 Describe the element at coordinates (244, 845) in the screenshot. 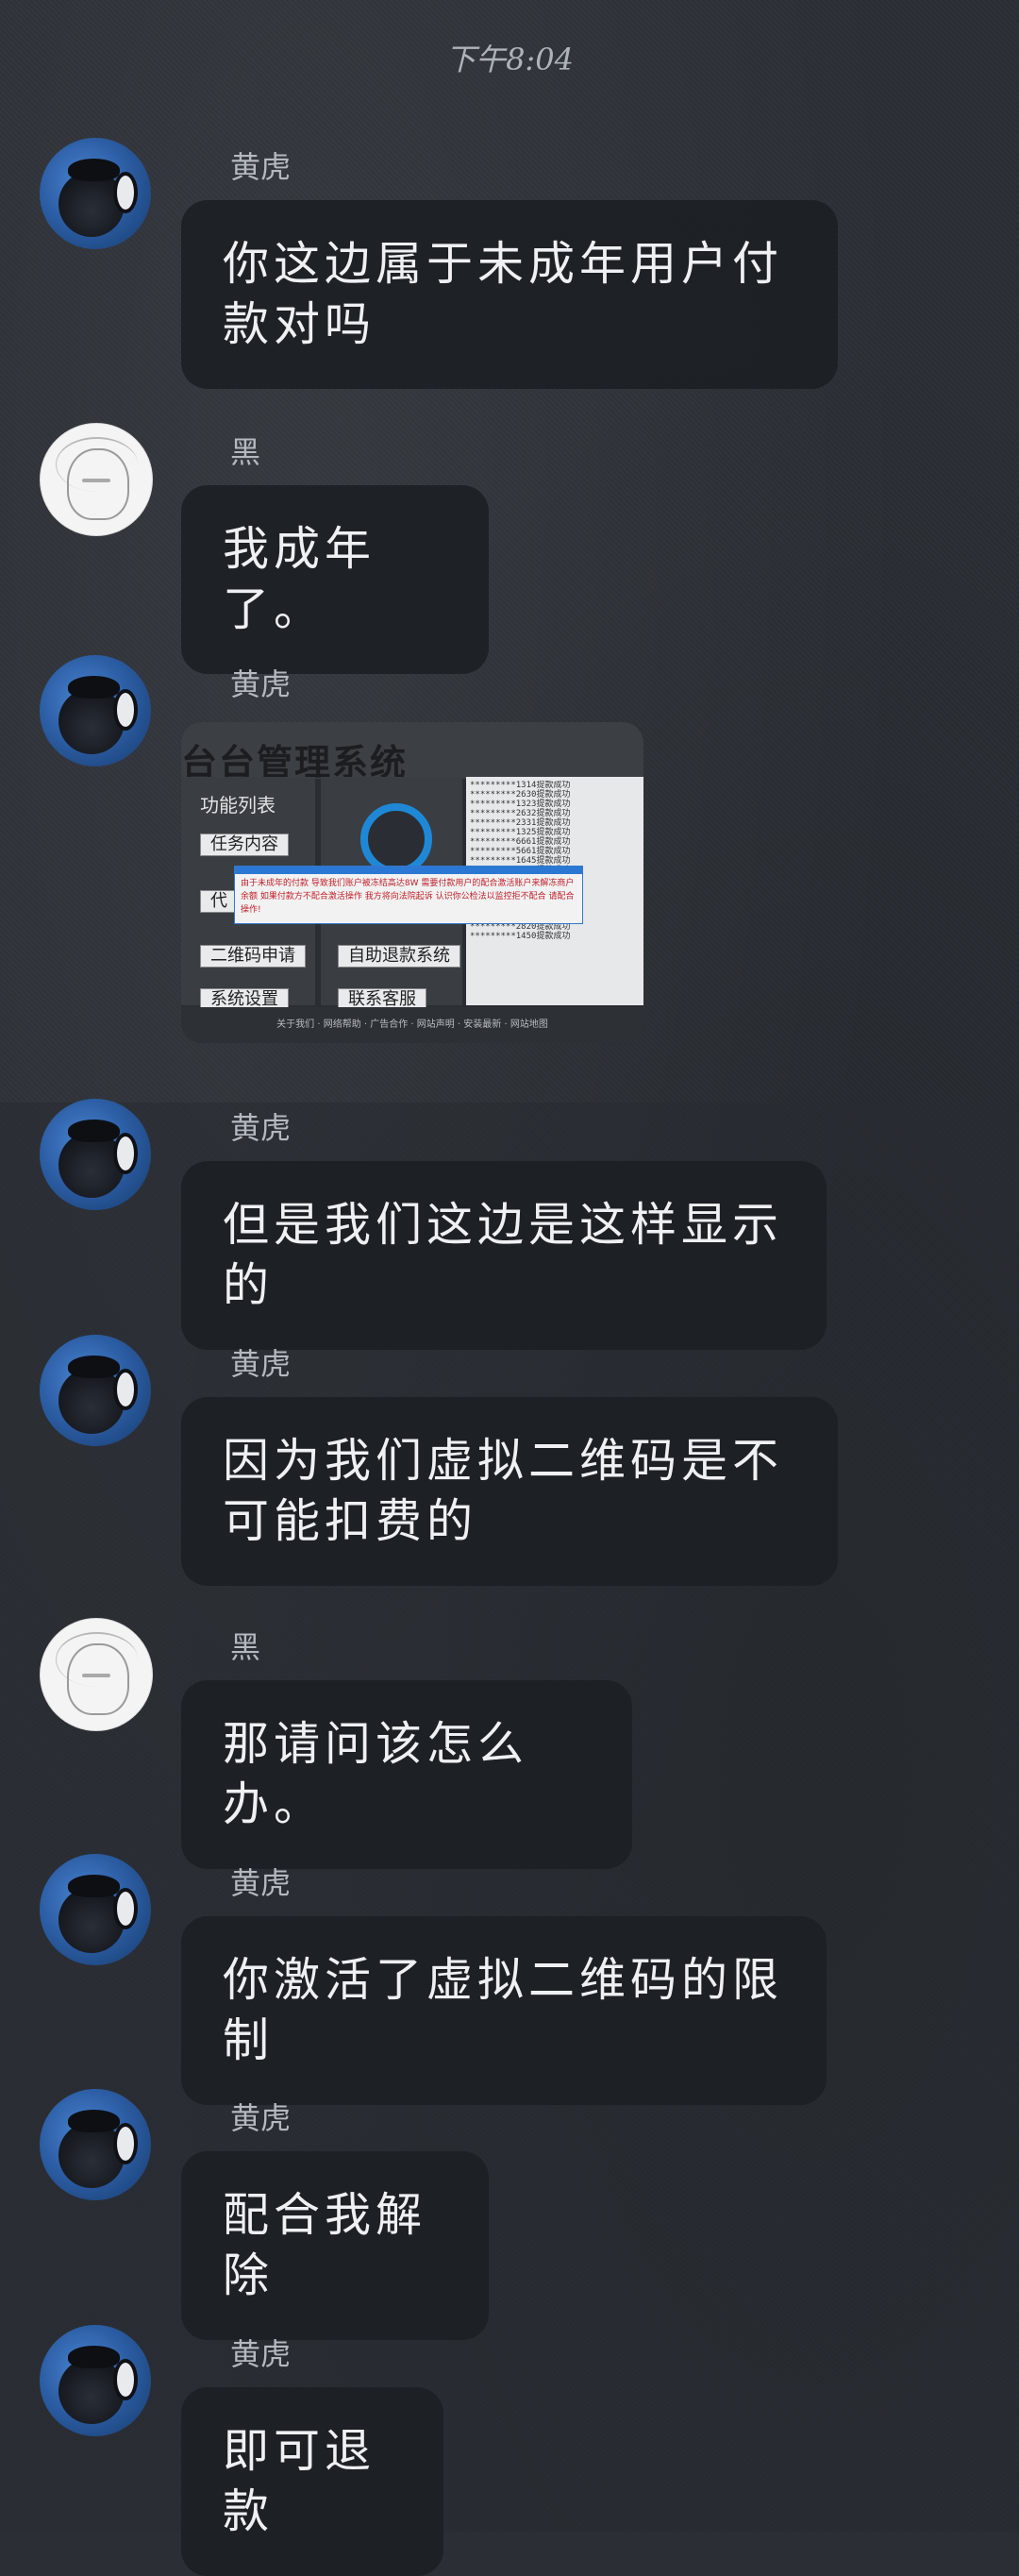

I see `screenshot-button: 任务内容` at that location.